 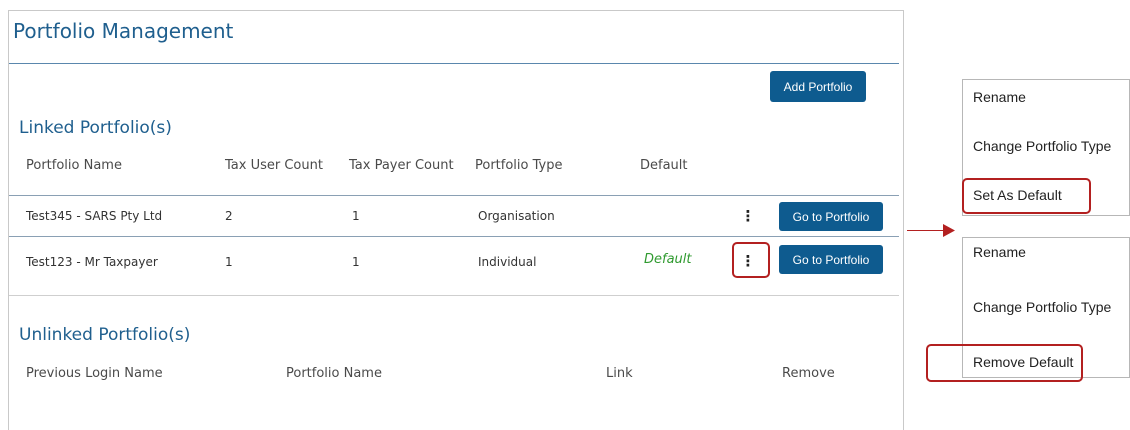 What do you see at coordinates (74, 165) in the screenshot?
I see `column-header-portfolio-name: Portfolio Name` at bounding box center [74, 165].